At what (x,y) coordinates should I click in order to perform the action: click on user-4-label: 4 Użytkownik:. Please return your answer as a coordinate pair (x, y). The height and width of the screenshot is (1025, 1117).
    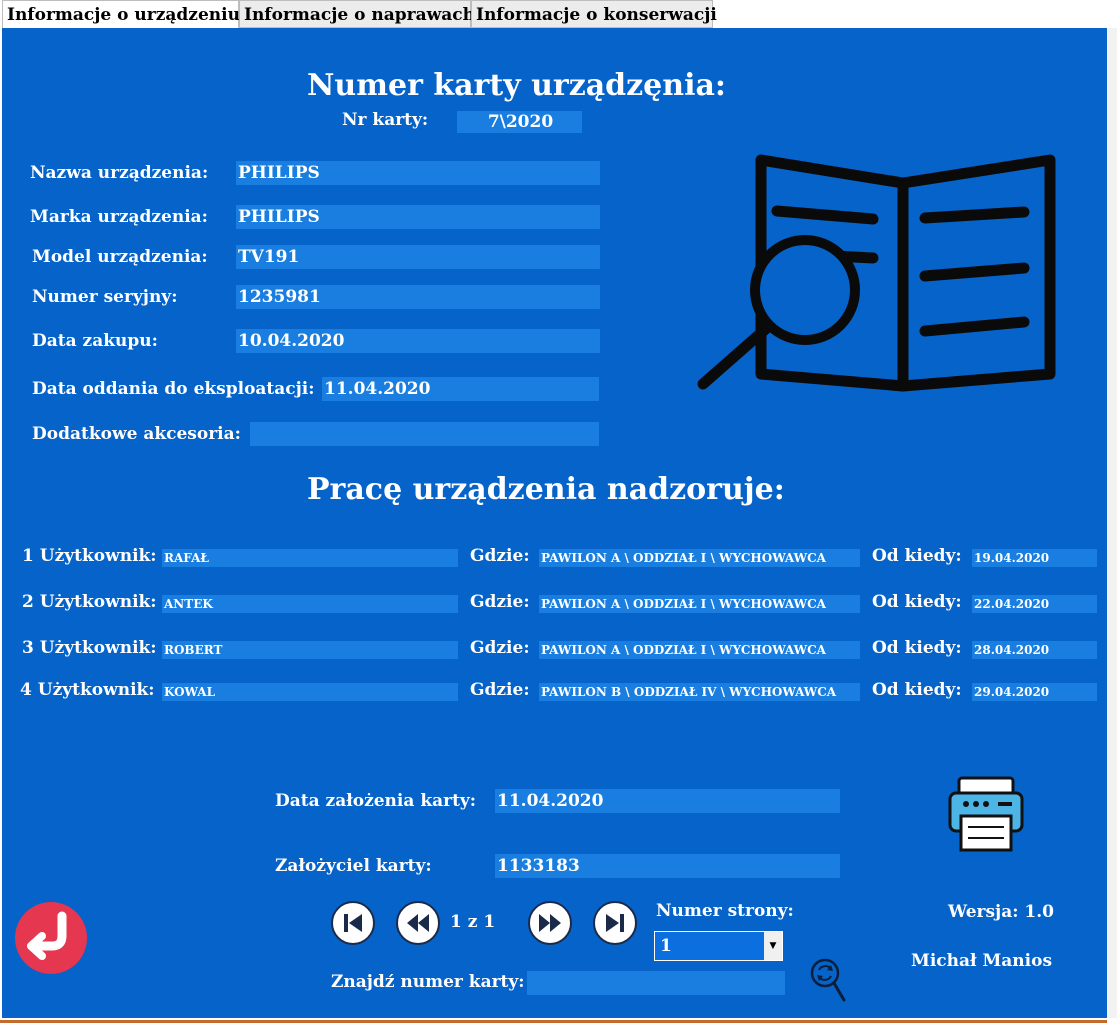
    Looking at the image, I should click on (87, 690).